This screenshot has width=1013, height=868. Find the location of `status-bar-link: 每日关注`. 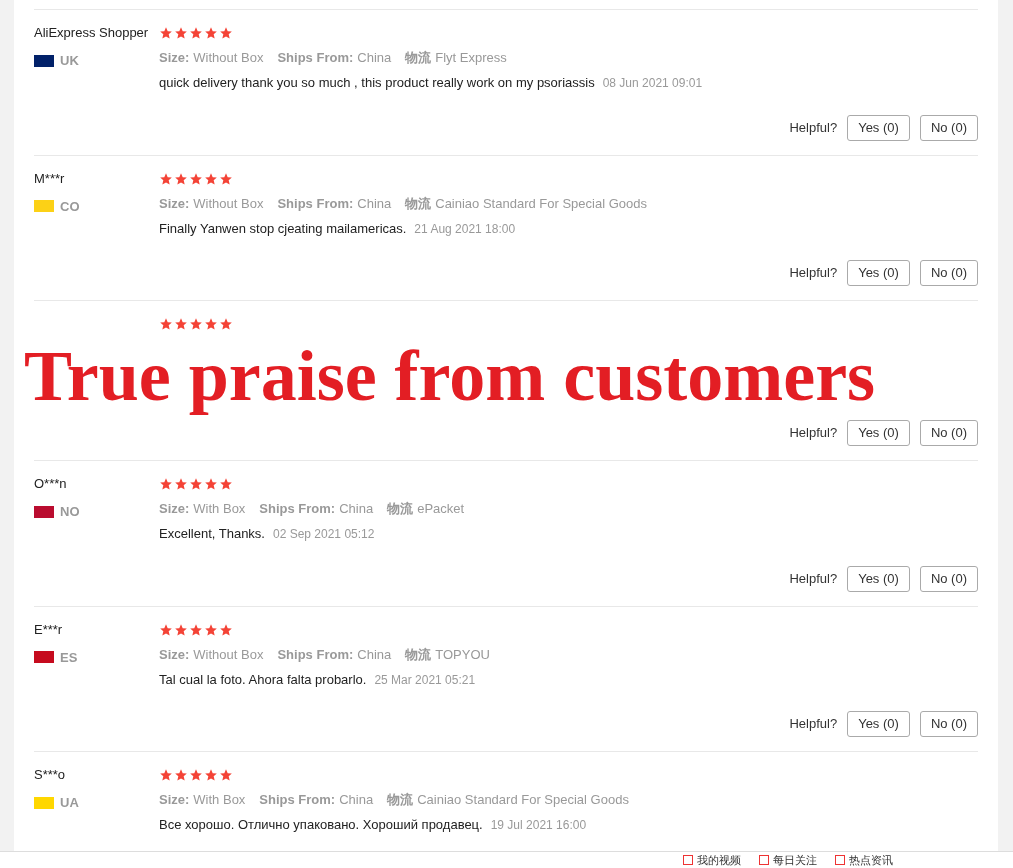

status-bar-link: 每日关注 is located at coordinates (788, 860).